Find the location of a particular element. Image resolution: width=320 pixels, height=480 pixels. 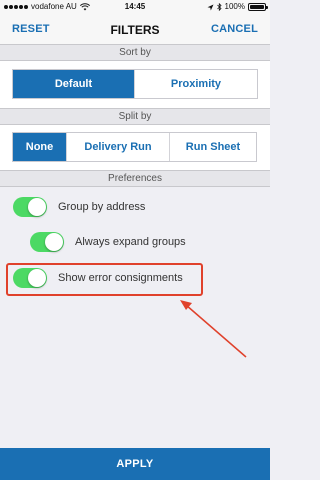

sort-option-proximity-label: Proximity is located at coordinates (196, 84).